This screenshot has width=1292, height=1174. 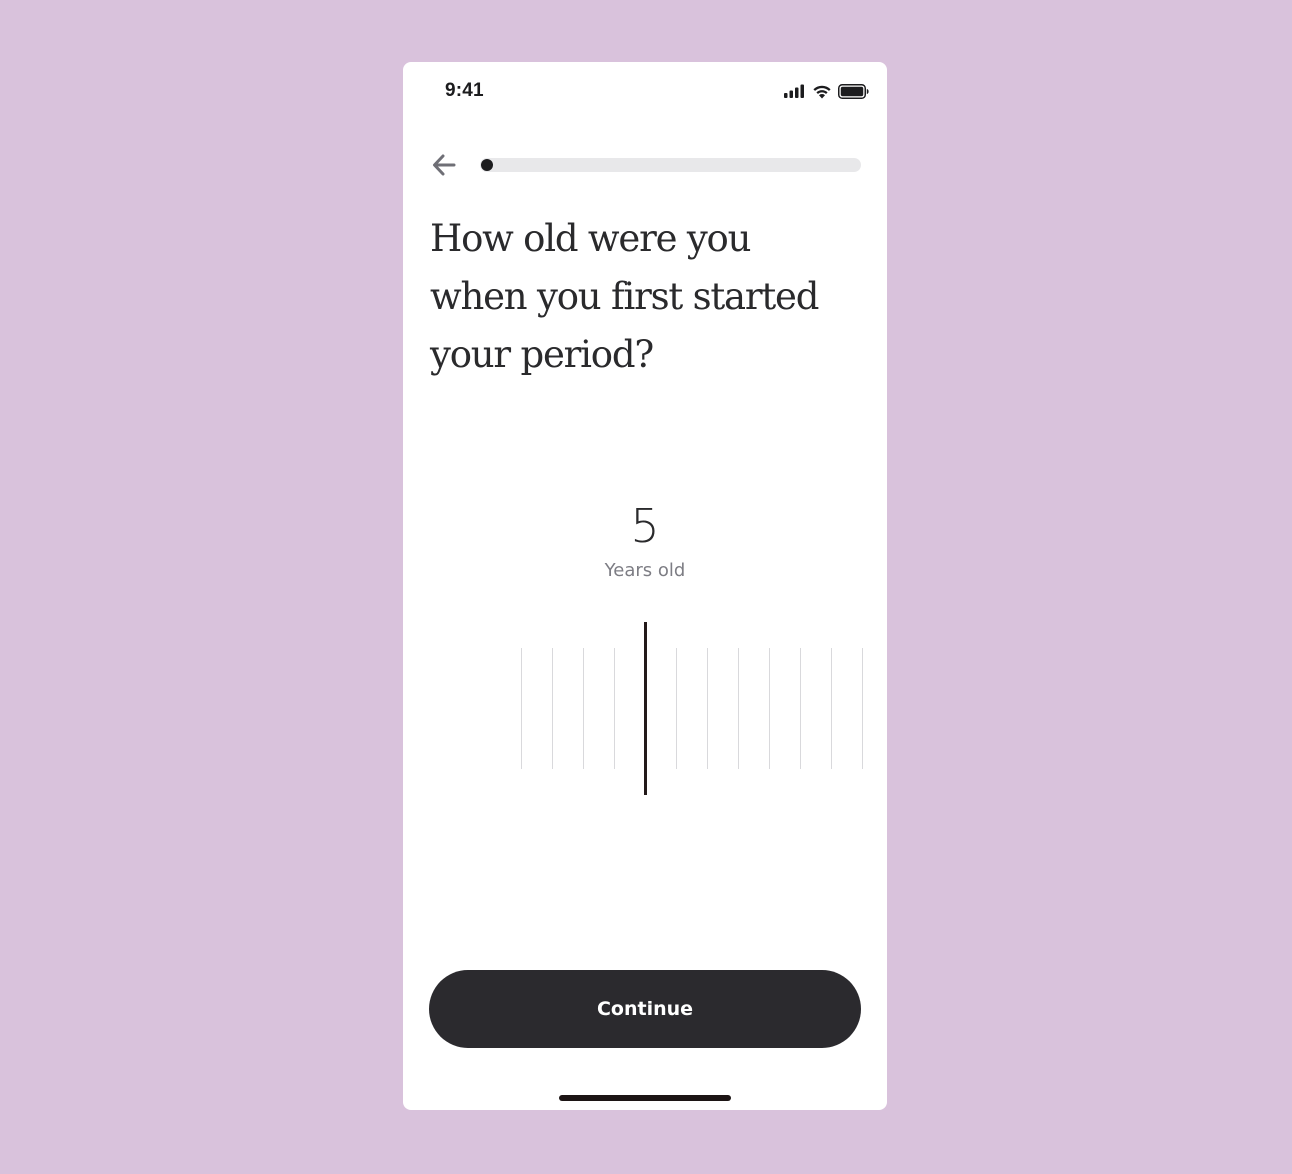 I want to click on ruler-tick-selected, so click(x=645, y=708).